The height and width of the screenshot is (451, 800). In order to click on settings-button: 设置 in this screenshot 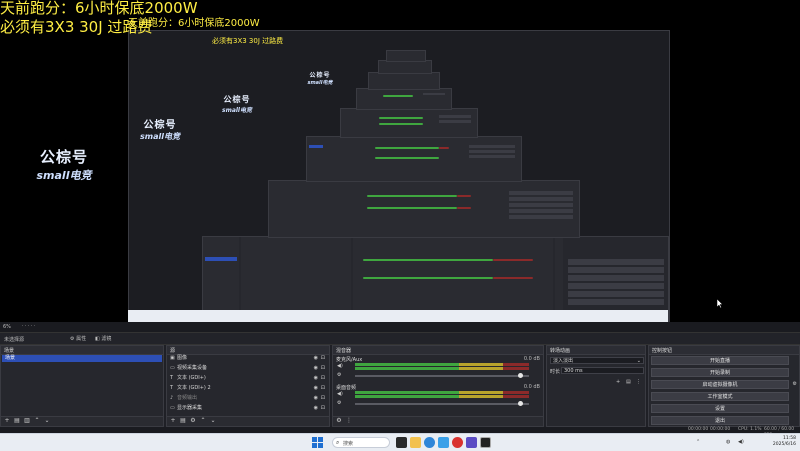, I will do `click(720, 408)`.